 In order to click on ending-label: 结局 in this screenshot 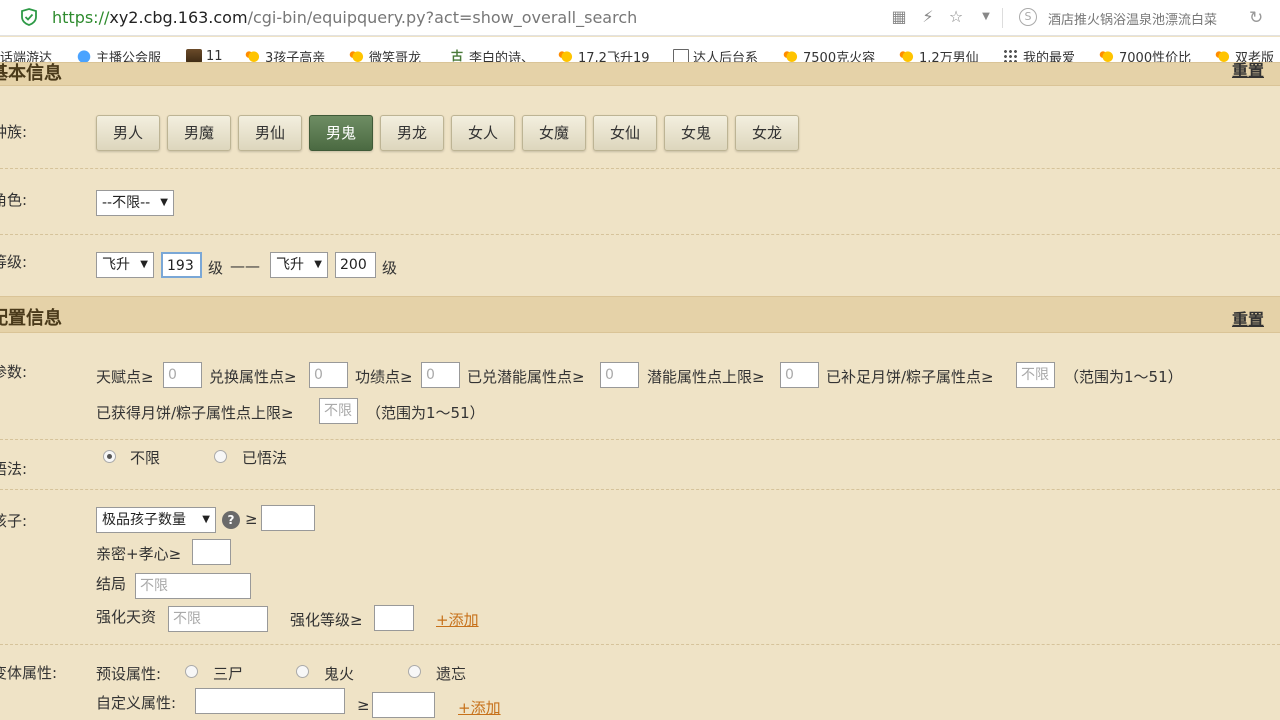, I will do `click(111, 584)`.